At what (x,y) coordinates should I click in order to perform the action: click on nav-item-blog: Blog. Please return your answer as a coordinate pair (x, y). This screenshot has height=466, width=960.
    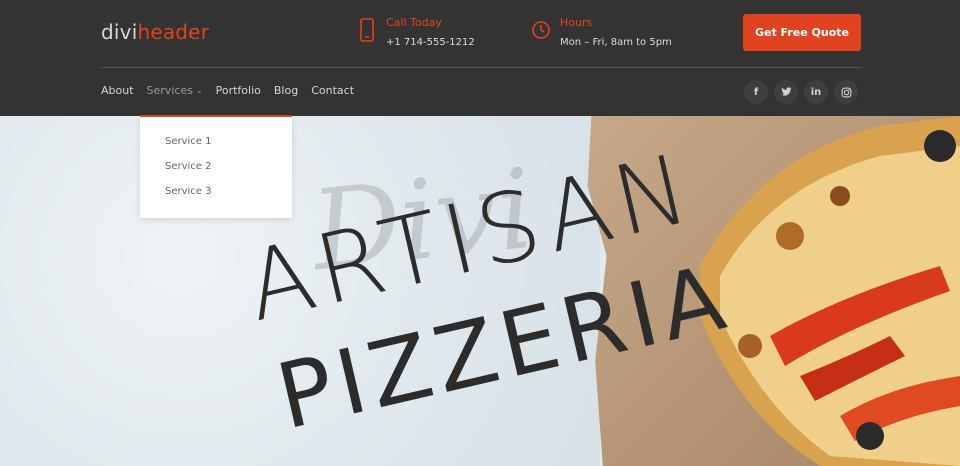
    Looking at the image, I should click on (286, 90).